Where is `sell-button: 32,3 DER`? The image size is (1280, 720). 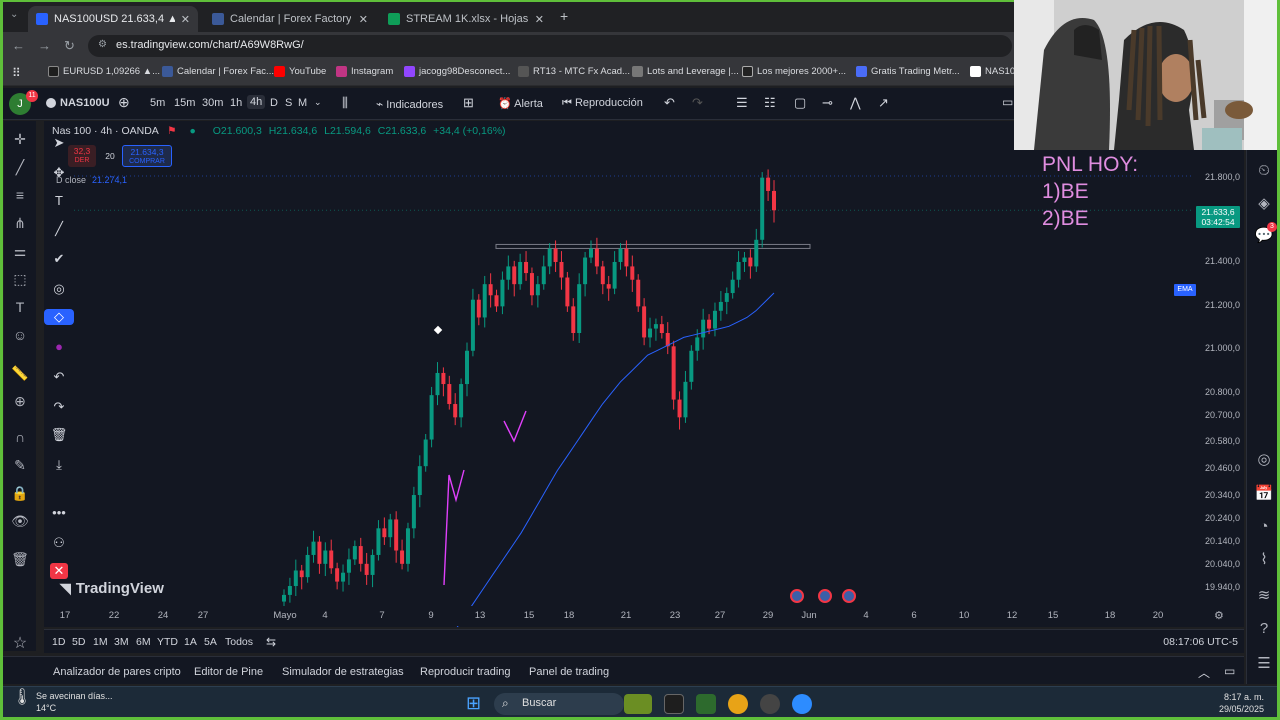
sell-button: 32,3 DER is located at coordinates (82, 156).